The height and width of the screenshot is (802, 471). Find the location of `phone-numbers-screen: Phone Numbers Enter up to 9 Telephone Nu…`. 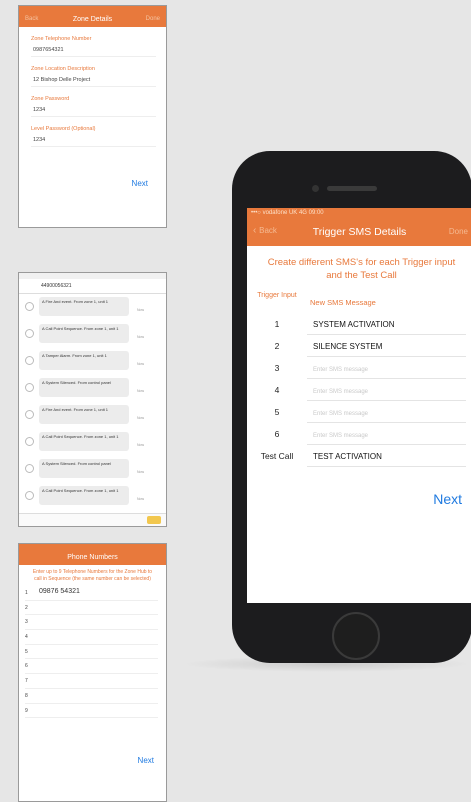

phone-numbers-screen: Phone Numbers Enter up to 9 Telephone Nu… is located at coordinates (92, 672).